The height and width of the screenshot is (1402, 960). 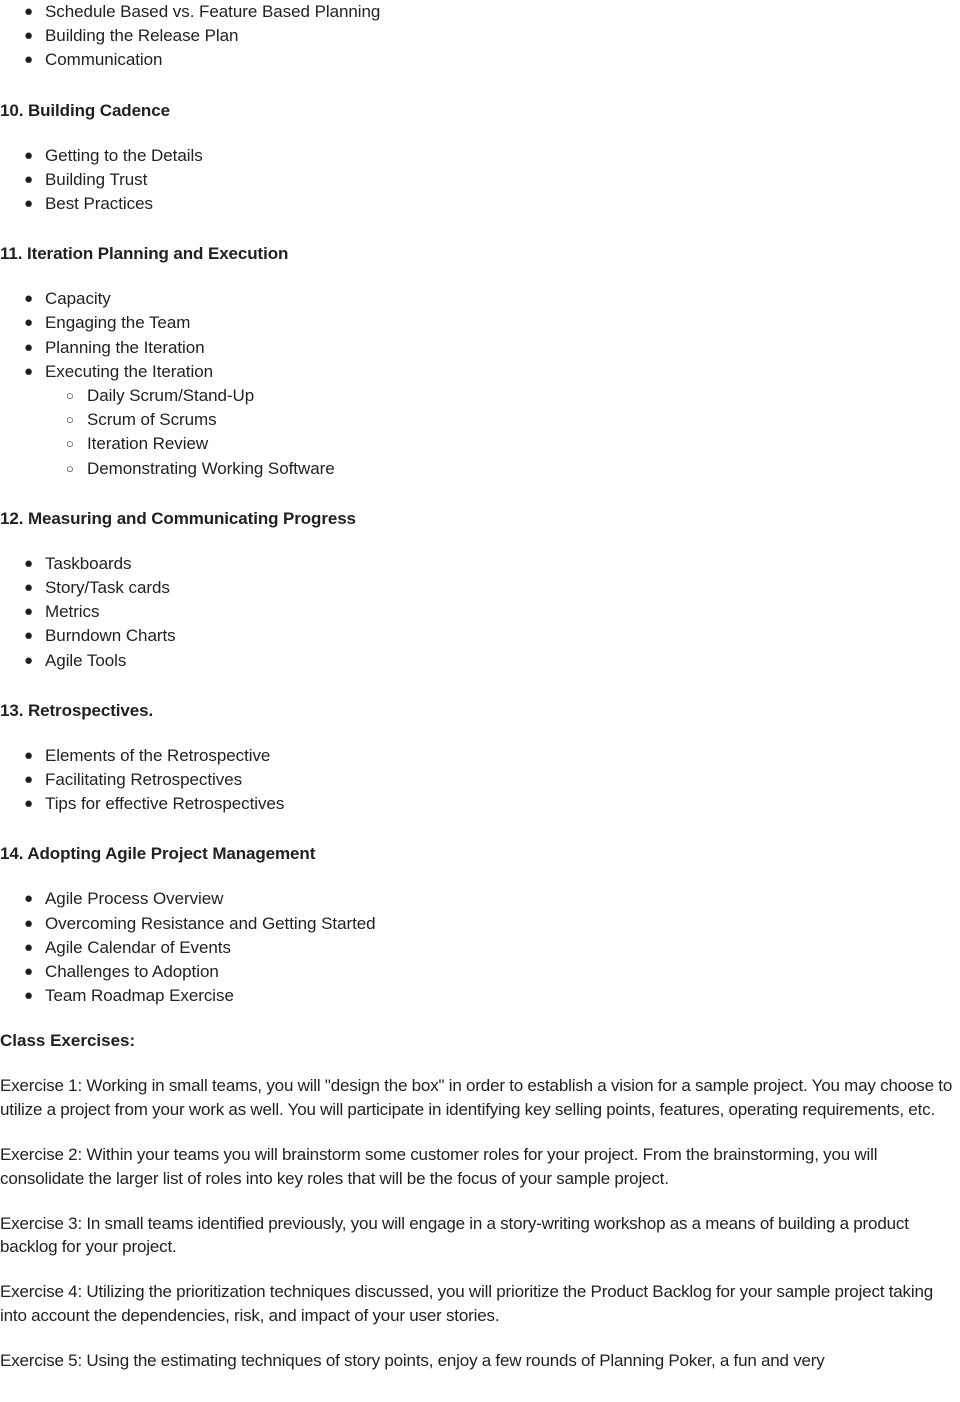 I want to click on list-item-label: Tips for effective Retrospectives, so click(x=165, y=804).